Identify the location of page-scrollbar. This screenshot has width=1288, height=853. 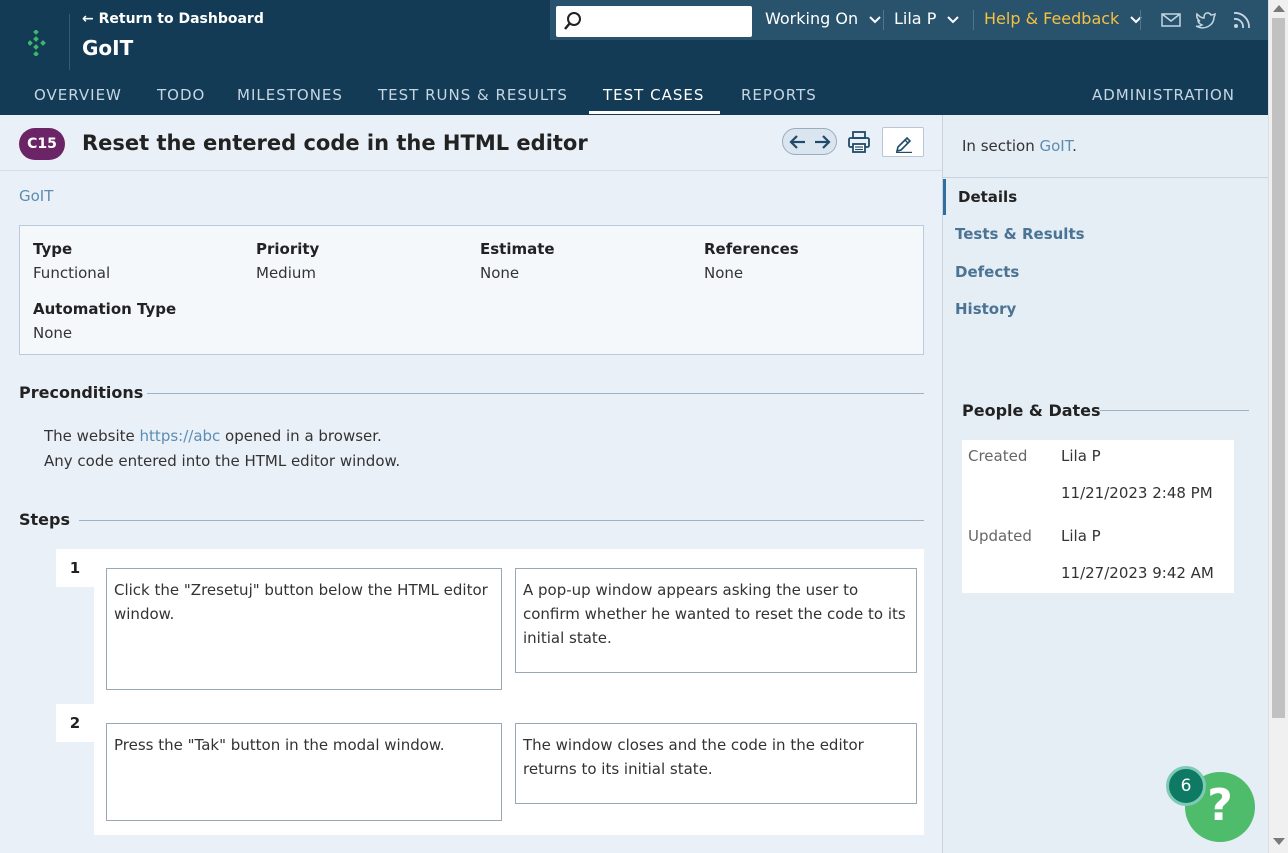
(1278, 426).